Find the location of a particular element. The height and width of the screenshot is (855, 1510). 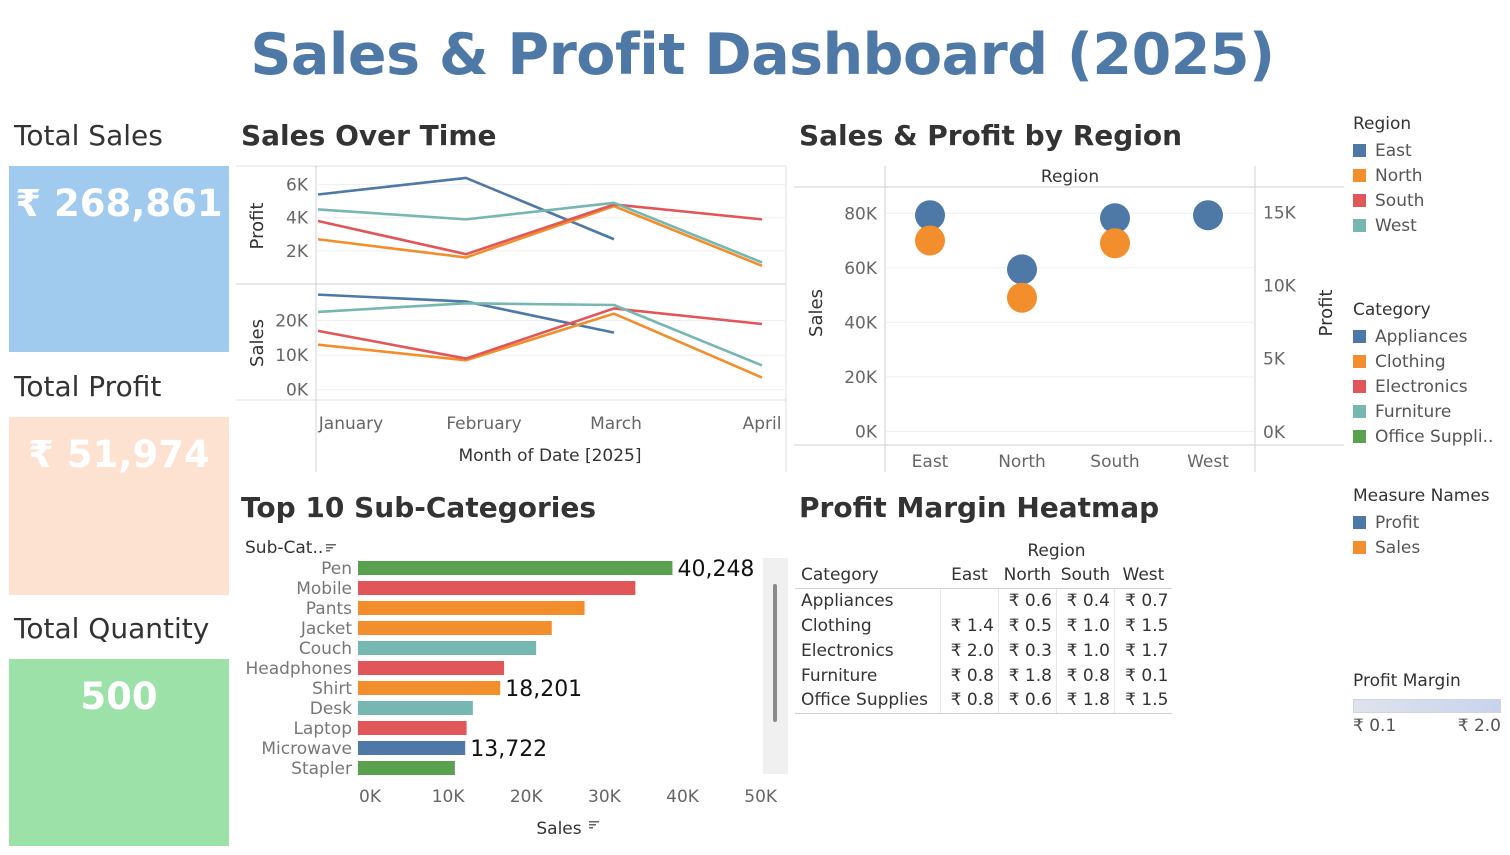

profit-margin-max-label: ₹ 2.0 is located at coordinates (1479, 726).